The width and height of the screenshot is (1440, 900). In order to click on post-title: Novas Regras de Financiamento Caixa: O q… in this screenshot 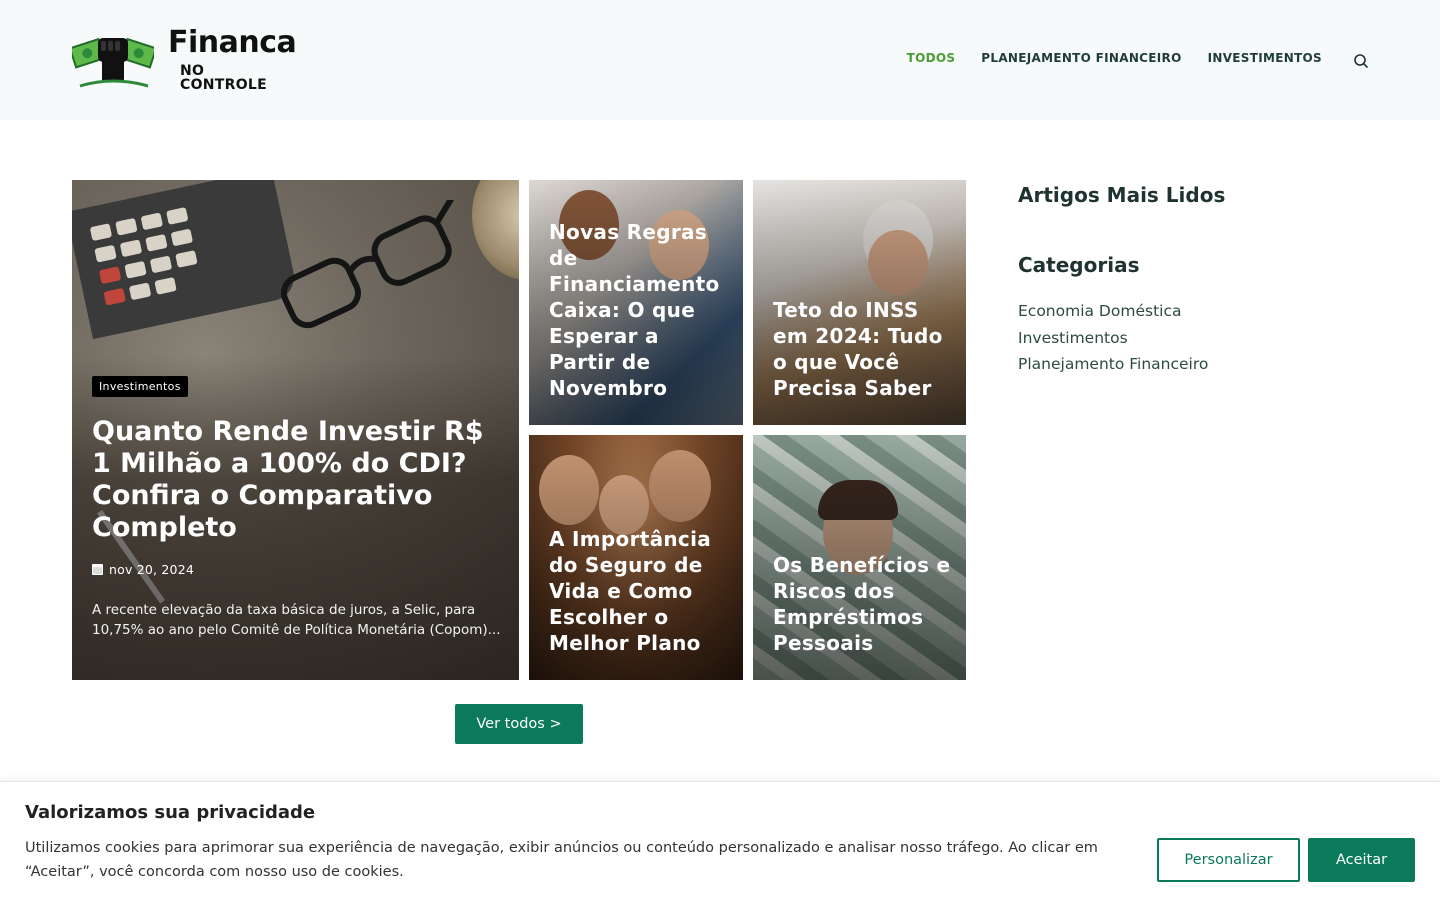, I will do `click(639, 310)`.